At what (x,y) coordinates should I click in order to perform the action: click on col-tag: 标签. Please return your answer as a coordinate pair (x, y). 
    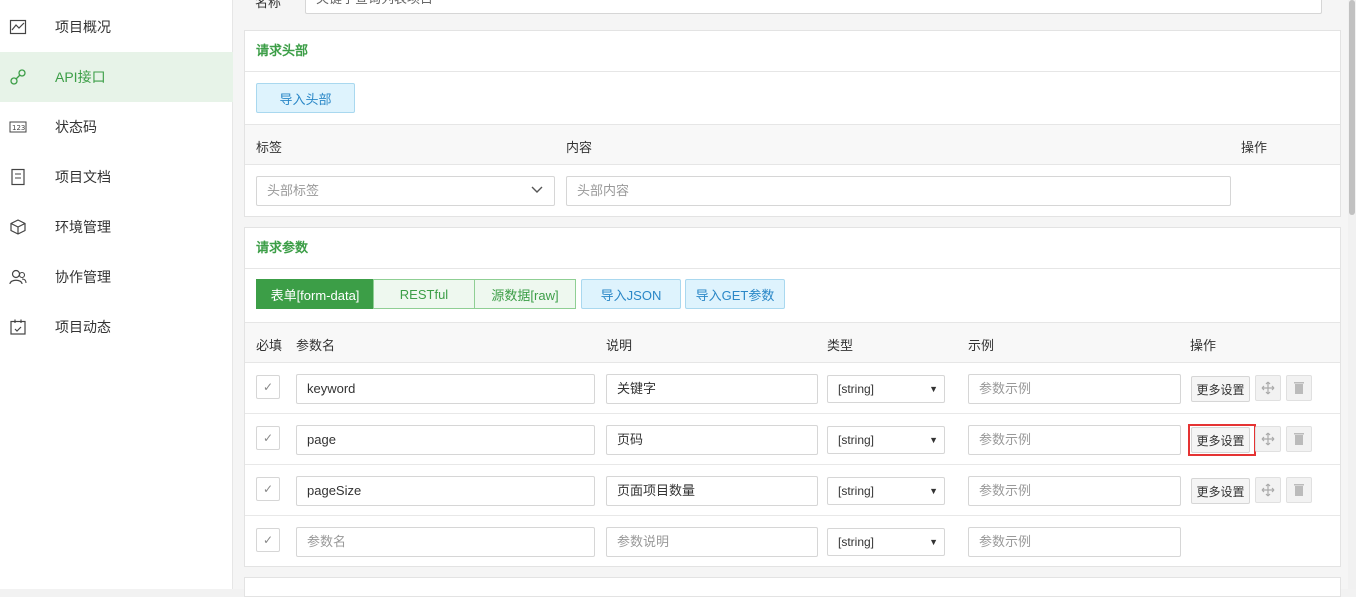
    Looking at the image, I should click on (269, 147).